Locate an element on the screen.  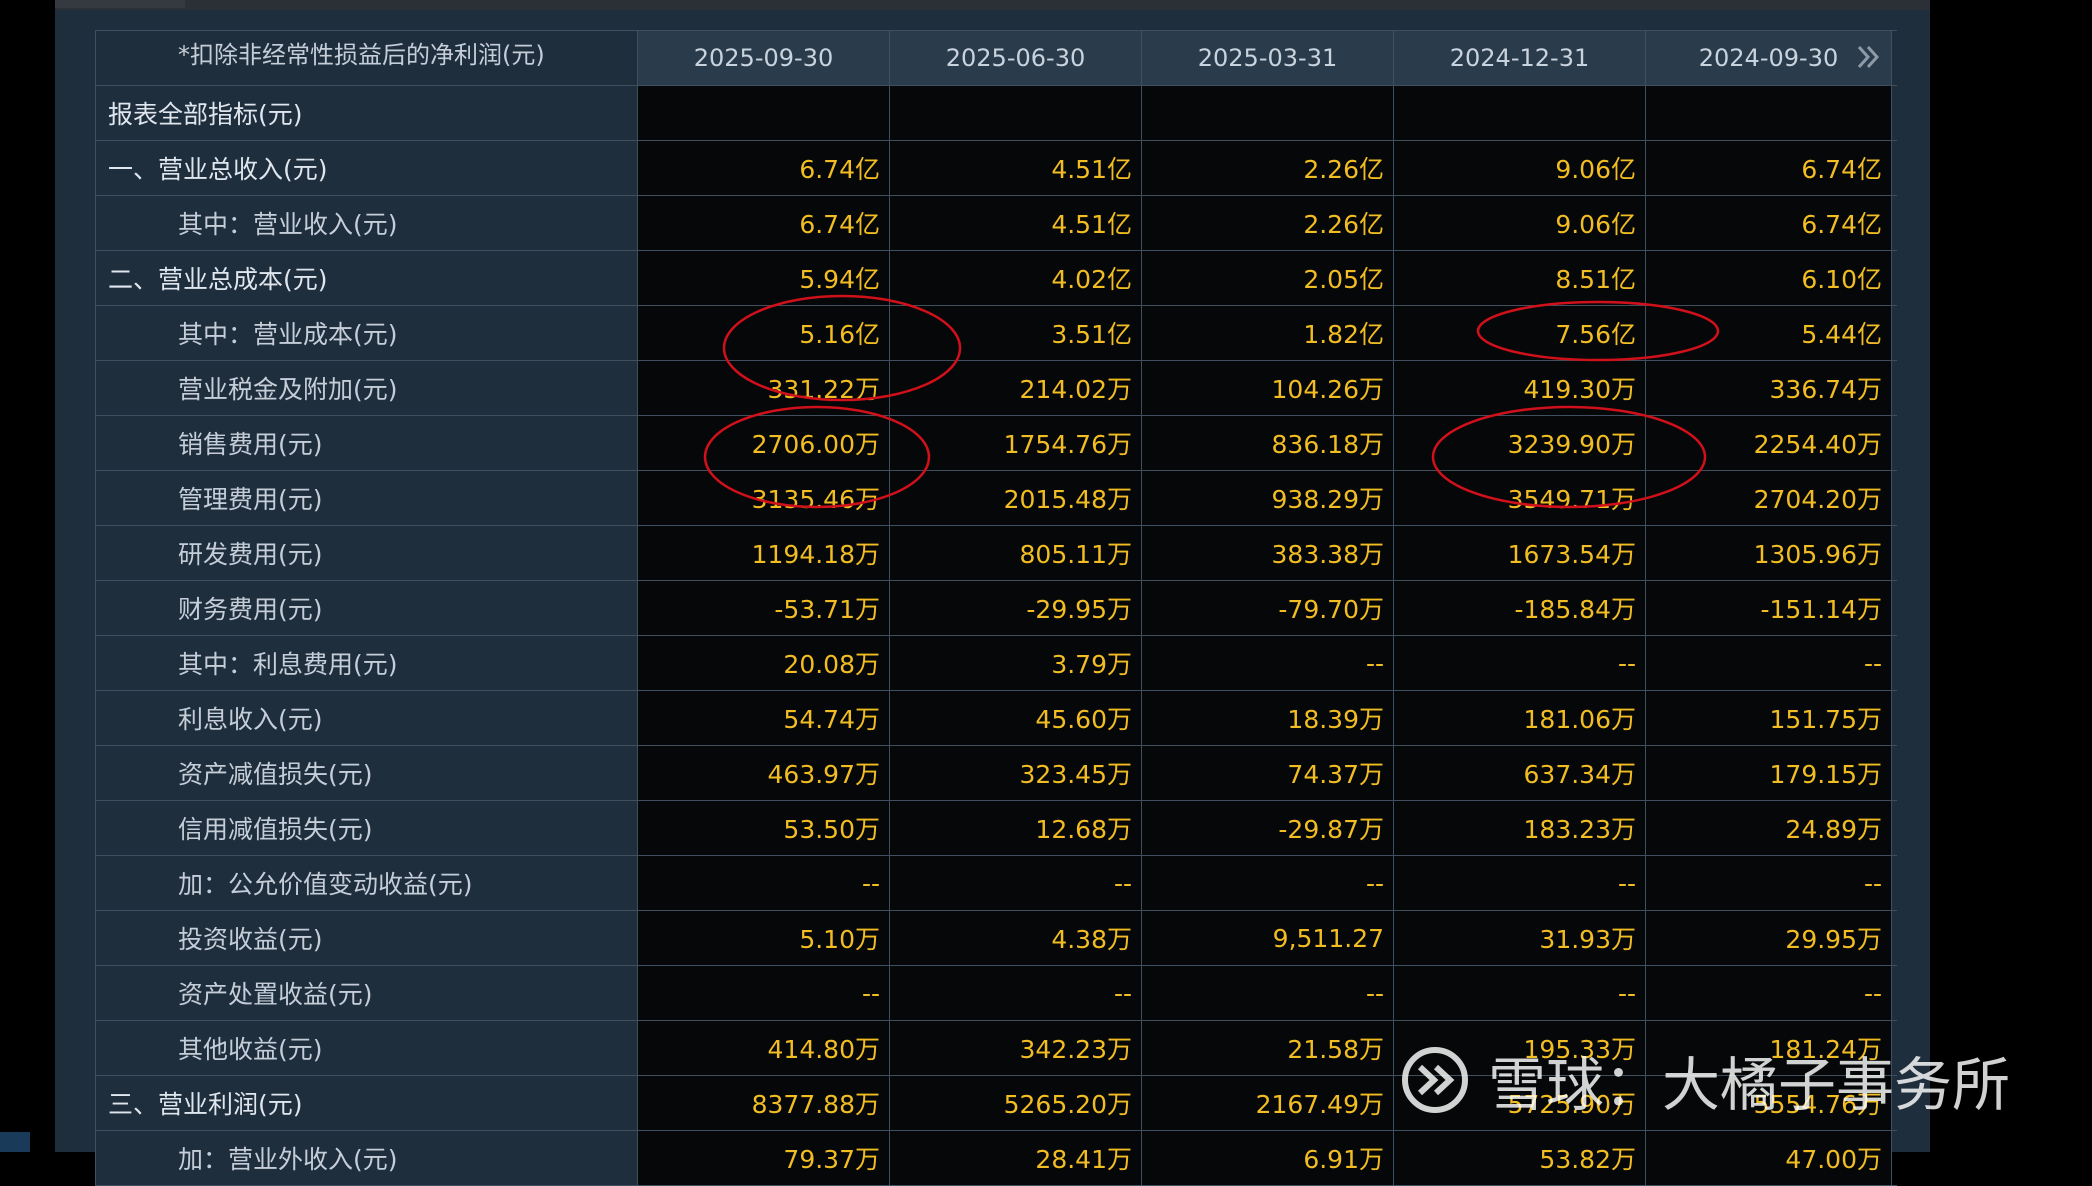
value-cell: 1305.96万 is located at coordinates (1769, 553).